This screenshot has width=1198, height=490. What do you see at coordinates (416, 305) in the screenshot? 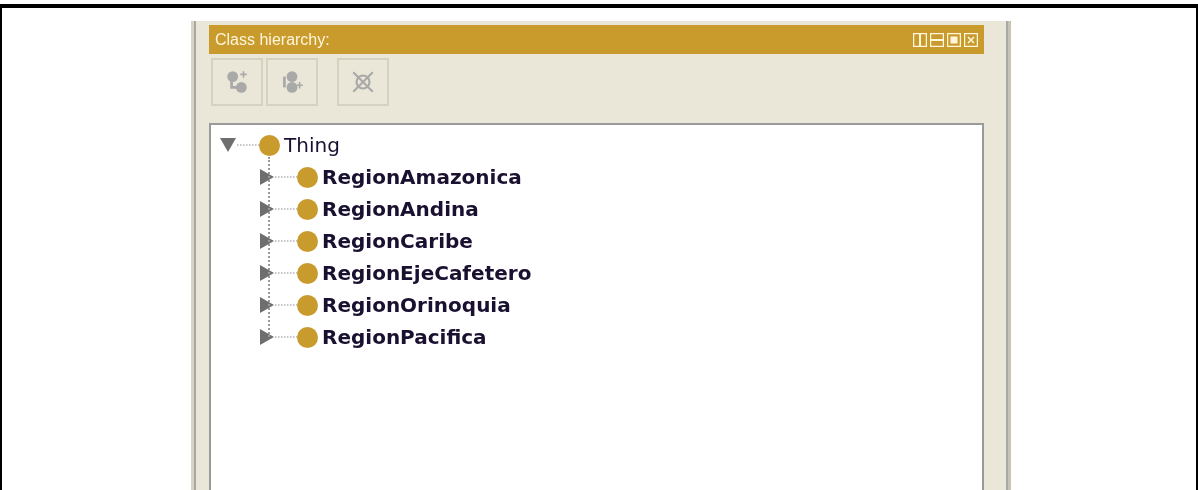
I see `class-label: RegionOrinoquia` at bounding box center [416, 305].